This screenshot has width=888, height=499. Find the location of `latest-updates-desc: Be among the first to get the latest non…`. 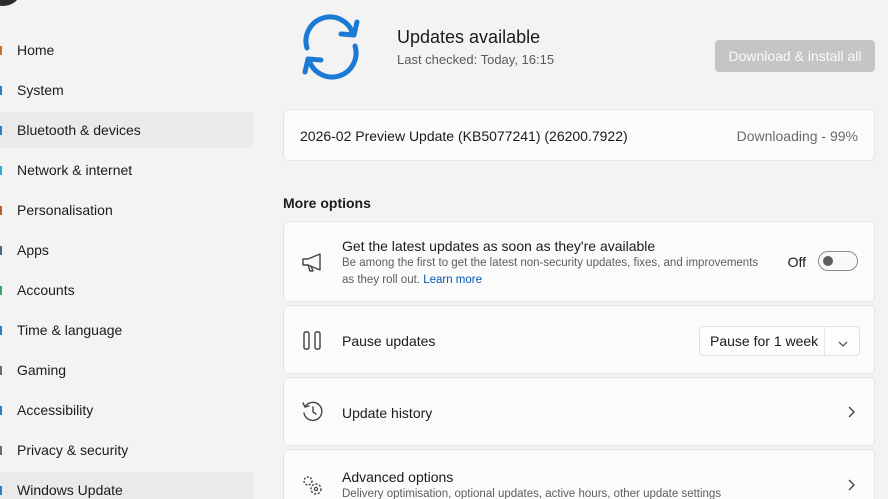

latest-updates-desc: Be among the first to get the latest non… is located at coordinates (550, 271).